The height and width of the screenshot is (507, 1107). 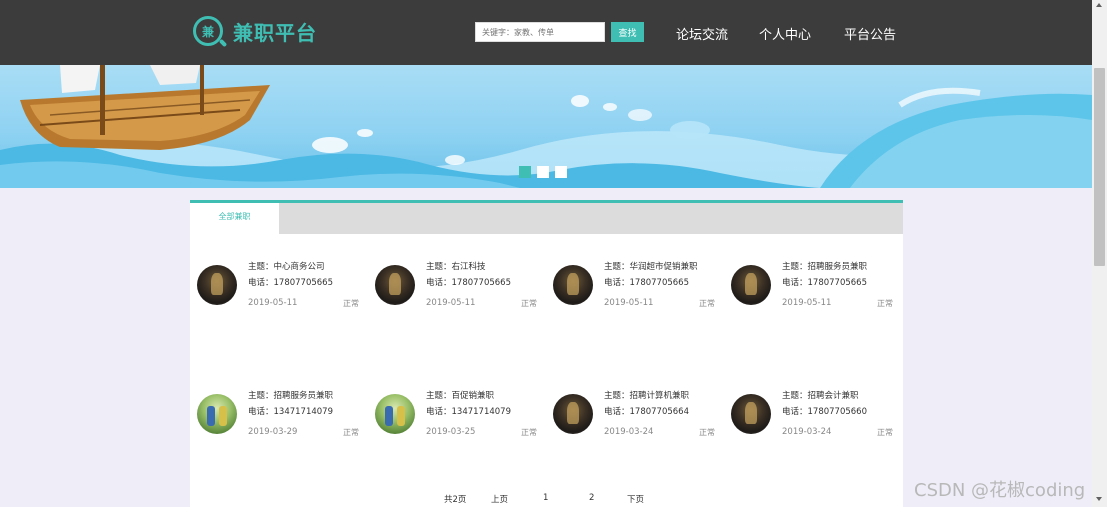 I want to click on page-scrollbar, so click(x=1099, y=253).